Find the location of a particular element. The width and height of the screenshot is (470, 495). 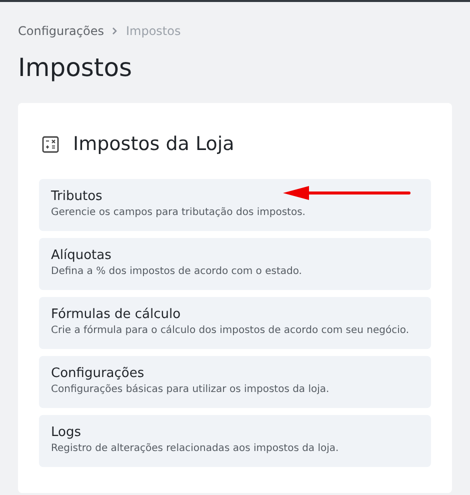

item-description: Registro de alterações relacionadas aos impostos da loja. is located at coordinates (195, 449).